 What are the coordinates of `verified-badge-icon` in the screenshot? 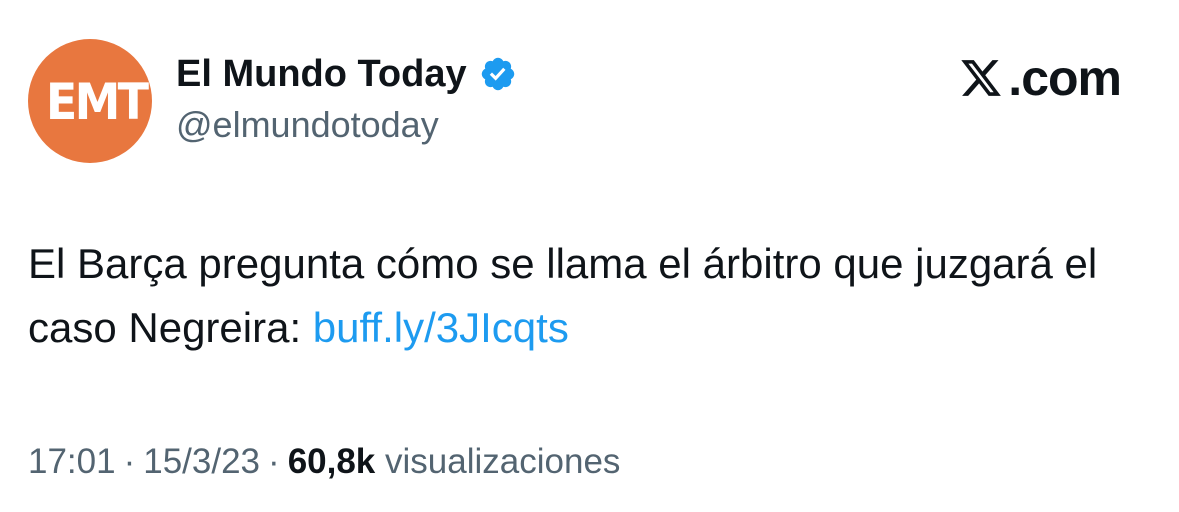 It's located at (497, 74).